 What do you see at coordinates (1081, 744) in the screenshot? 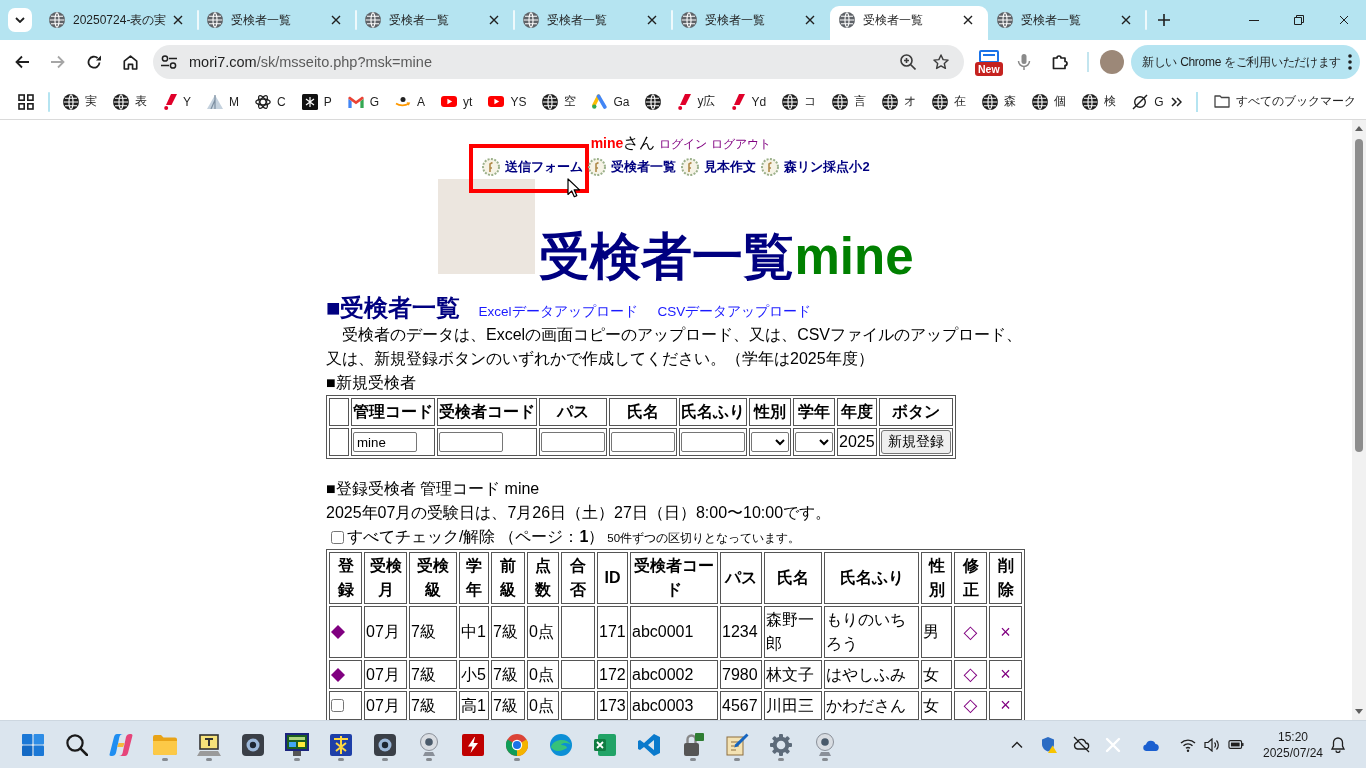
I see `cloud-off-icon` at bounding box center [1081, 744].